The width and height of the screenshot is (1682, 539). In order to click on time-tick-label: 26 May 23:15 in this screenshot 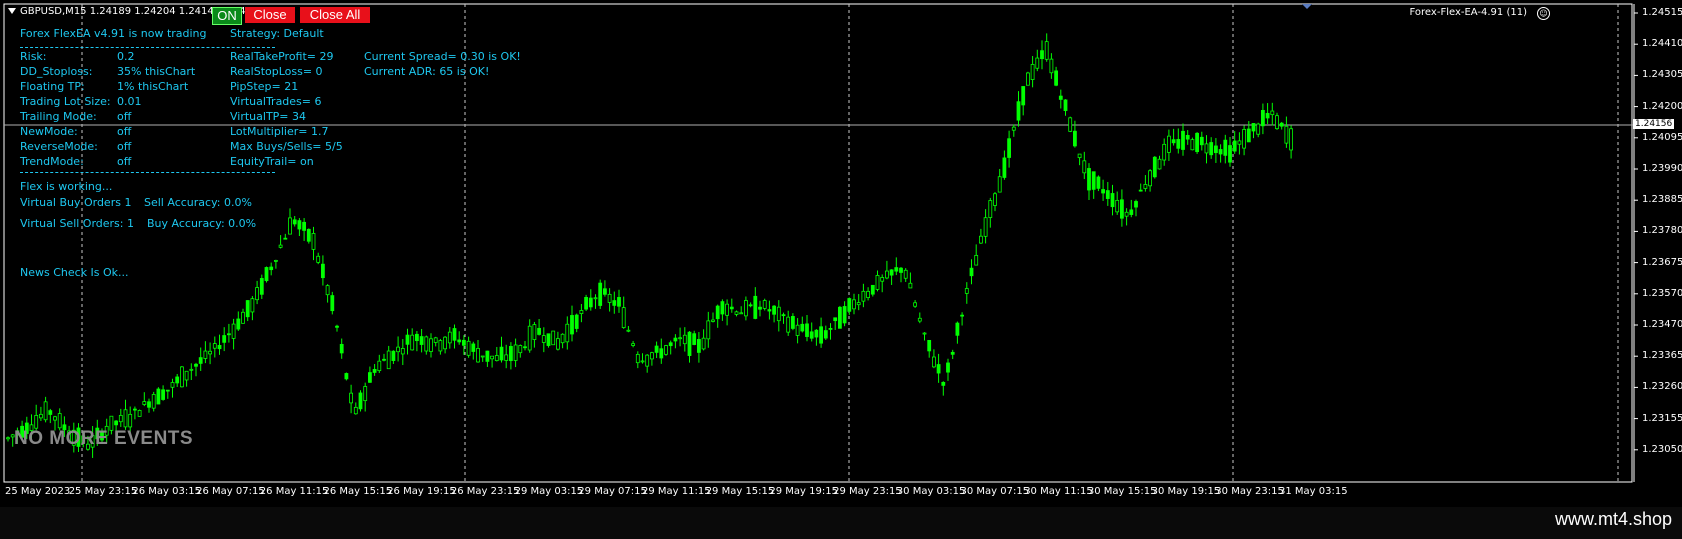, I will do `click(485, 491)`.